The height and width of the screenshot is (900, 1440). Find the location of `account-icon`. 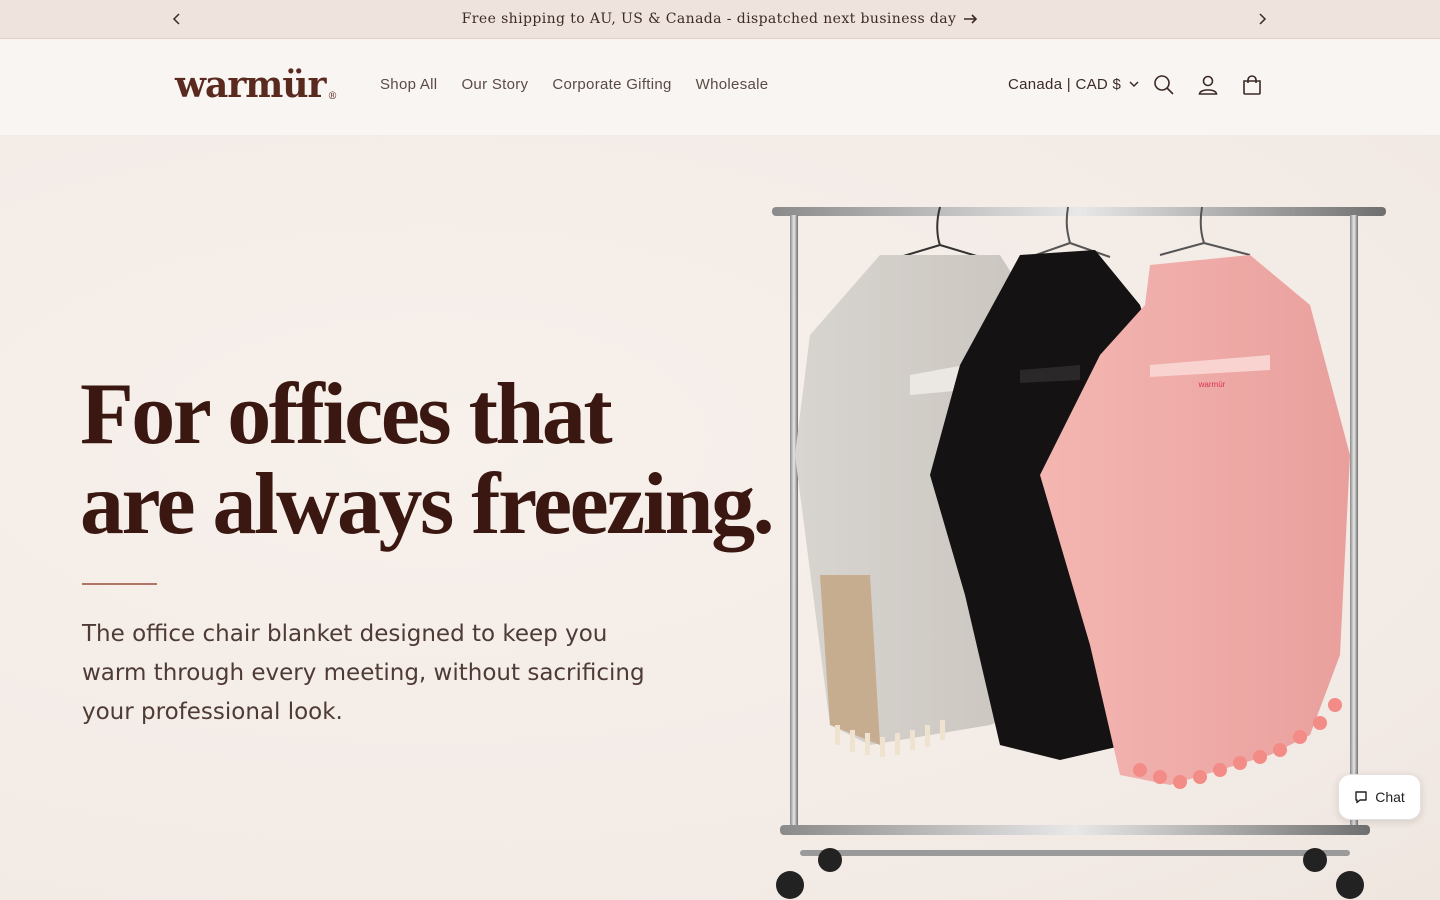

account-icon is located at coordinates (1208, 85).